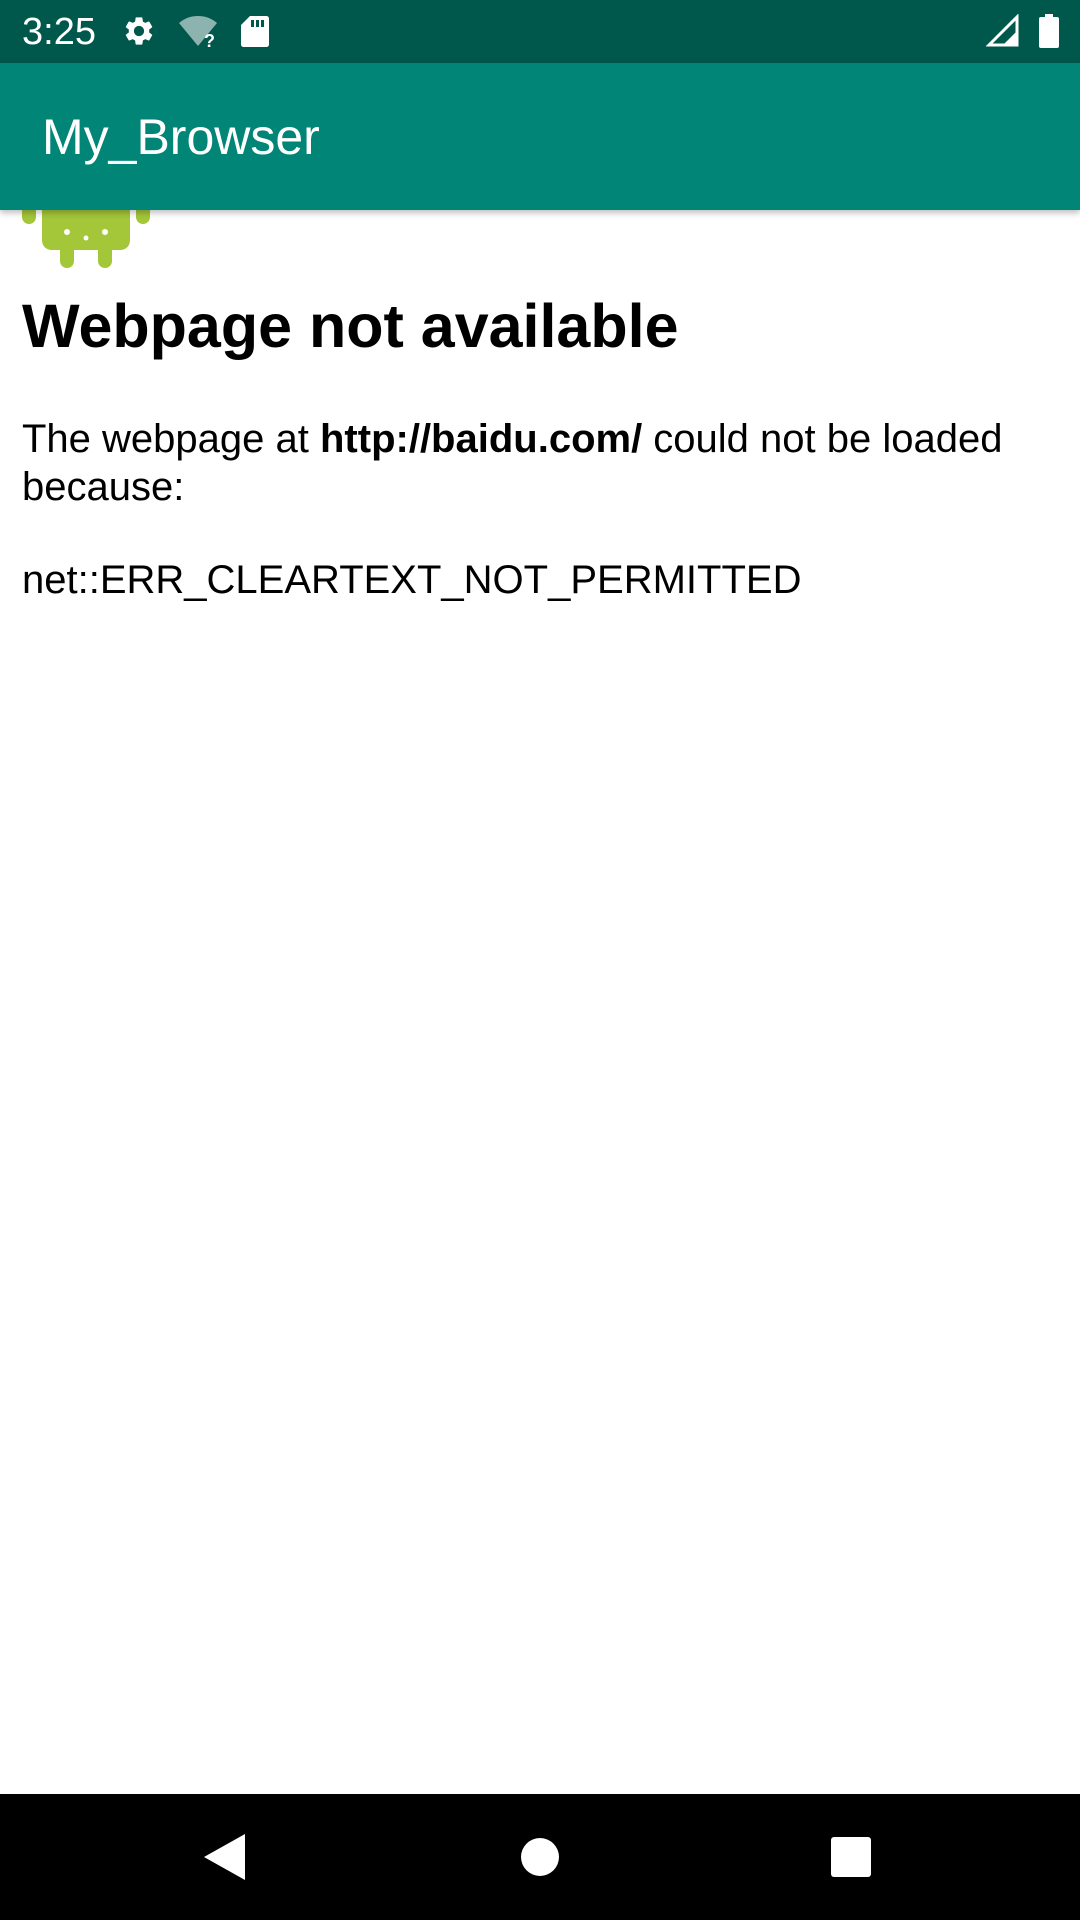  Describe the element at coordinates (86, 247) in the screenshot. I see `android-robot-icon` at that location.